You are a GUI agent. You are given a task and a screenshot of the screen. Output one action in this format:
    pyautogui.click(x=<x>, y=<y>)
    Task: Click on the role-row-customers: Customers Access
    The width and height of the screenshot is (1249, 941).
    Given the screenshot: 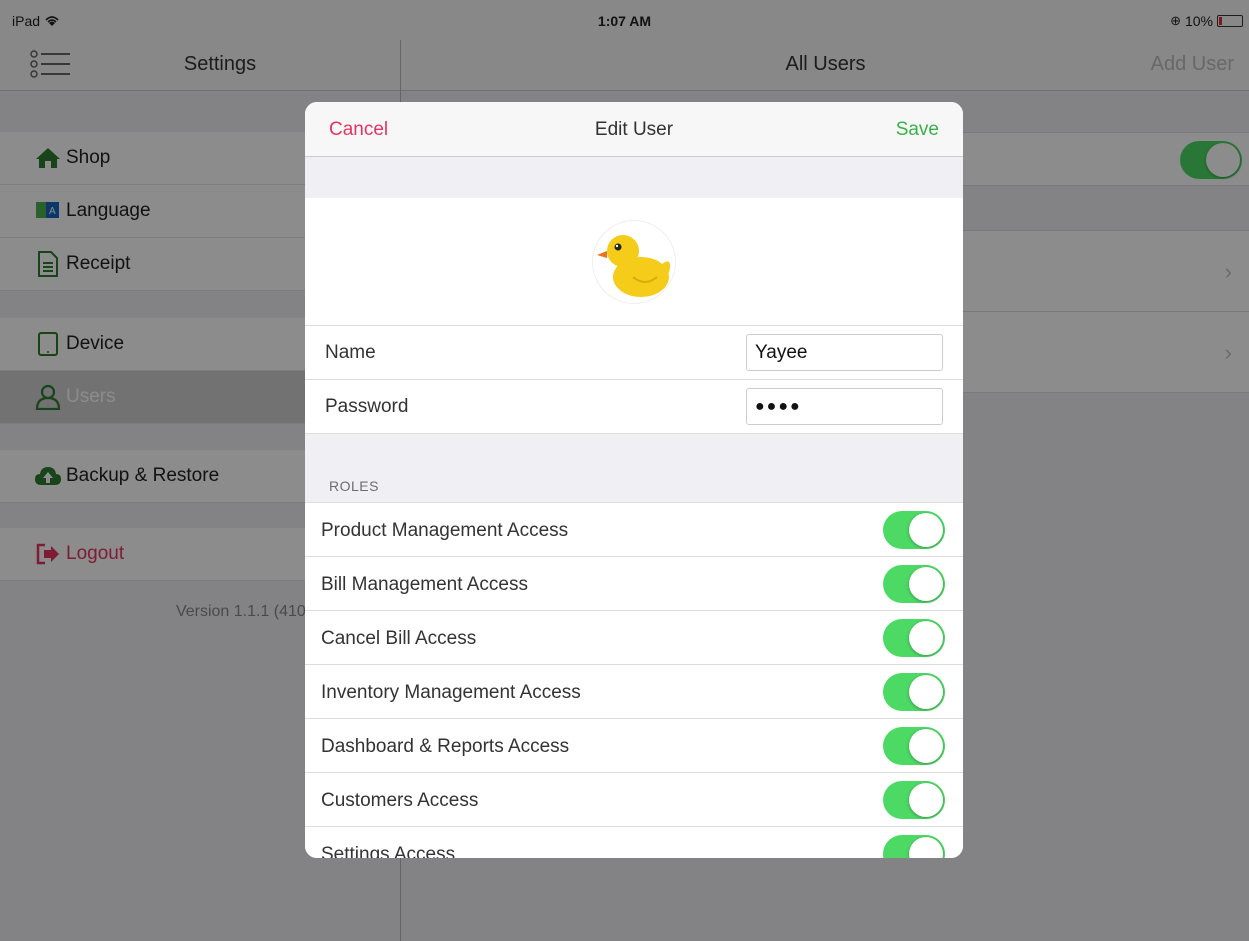 What is the action you would take?
    pyautogui.click(x=634, y=799)
    